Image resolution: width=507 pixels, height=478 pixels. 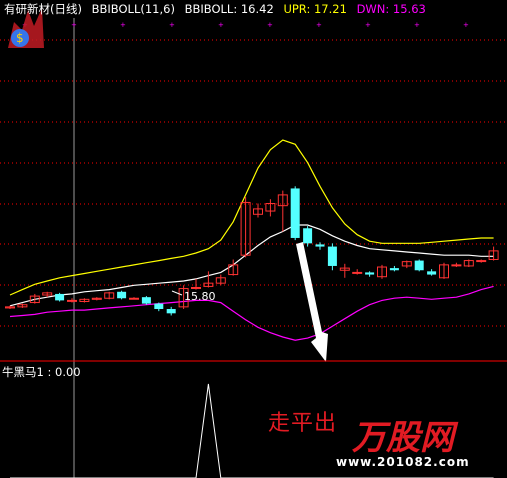 What do you see at coordinates (41, 372) in the screenshot?
I see `sub-panel-title: 牛黑马1 : 0.00` at bounding box center [41, 372].